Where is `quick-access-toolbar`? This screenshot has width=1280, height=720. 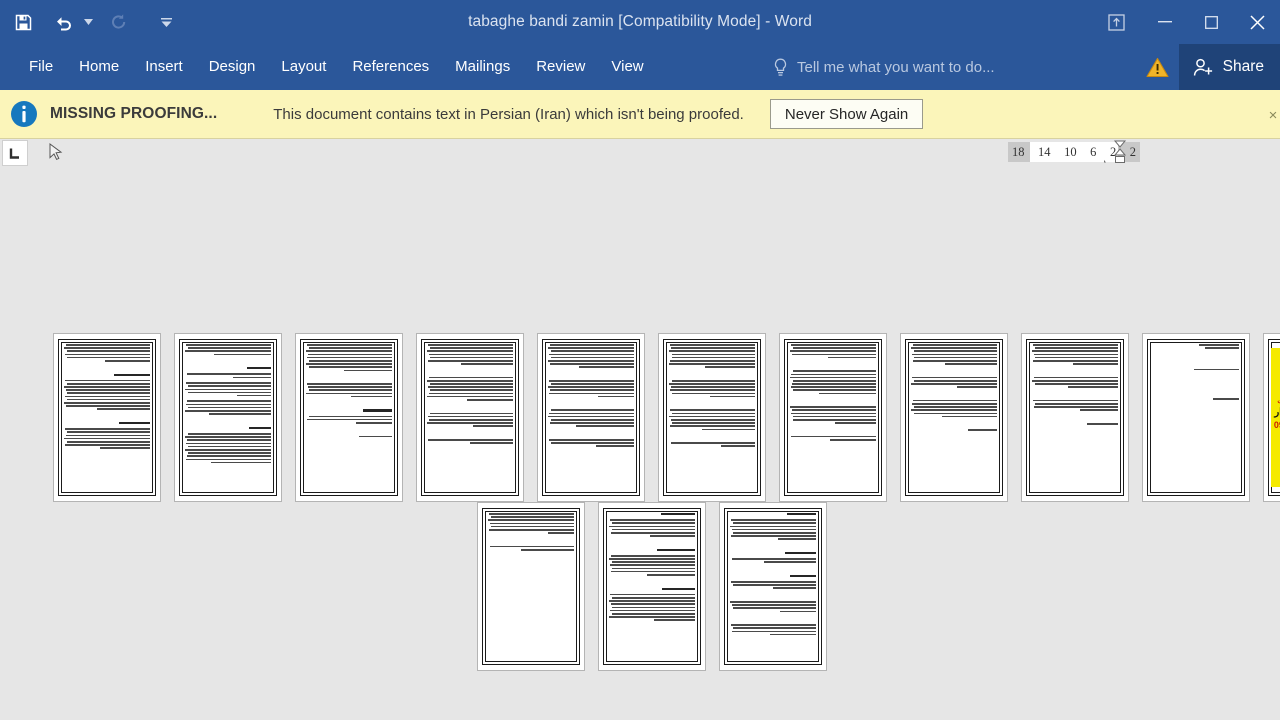
quick-access-toolbar is located at coordinates (87, 22).